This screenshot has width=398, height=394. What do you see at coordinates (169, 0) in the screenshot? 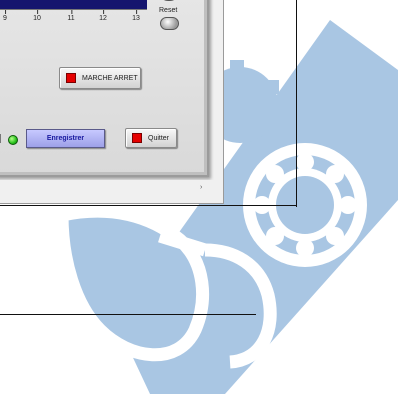
I see `knob-control` at bounding box center [169, 0].